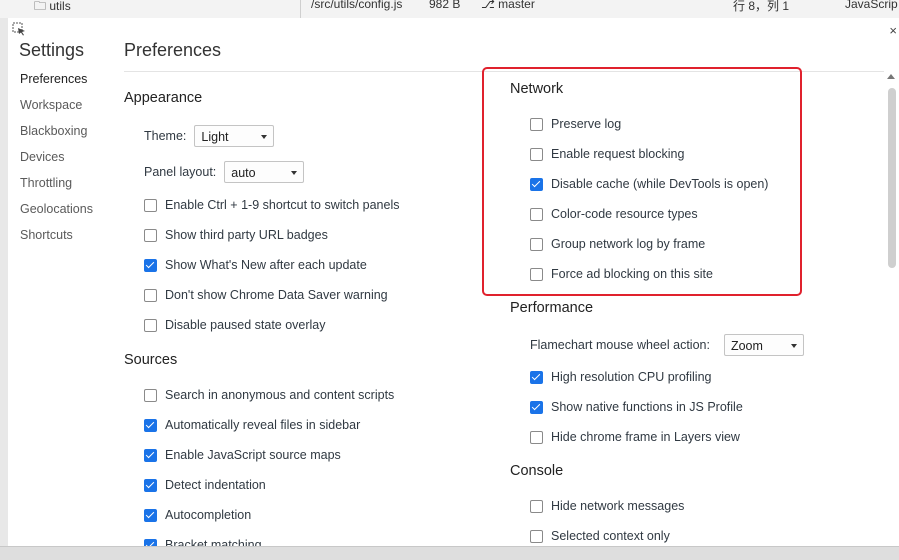  I want to click on checkbox-label: Enable JavaScript source maps, so click(253, 455).